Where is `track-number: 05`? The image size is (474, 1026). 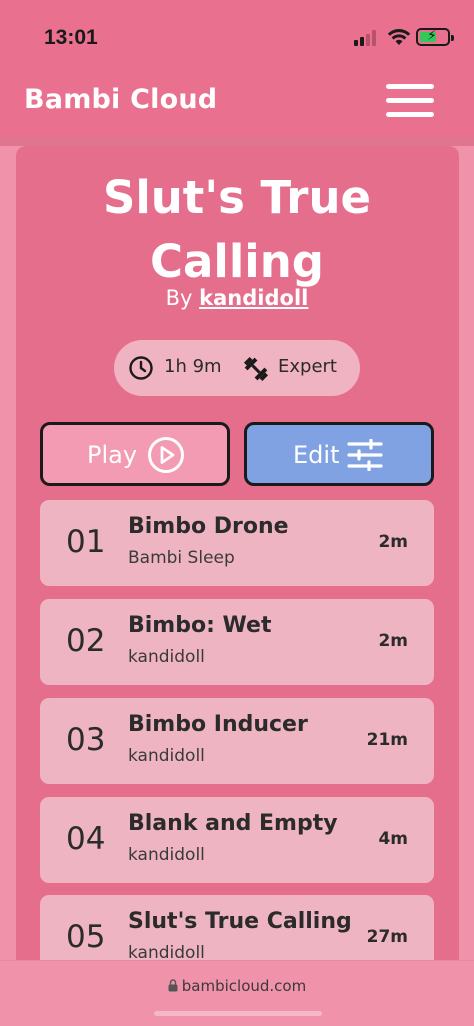
track-number: 05 is located at coordinates (86, 937).